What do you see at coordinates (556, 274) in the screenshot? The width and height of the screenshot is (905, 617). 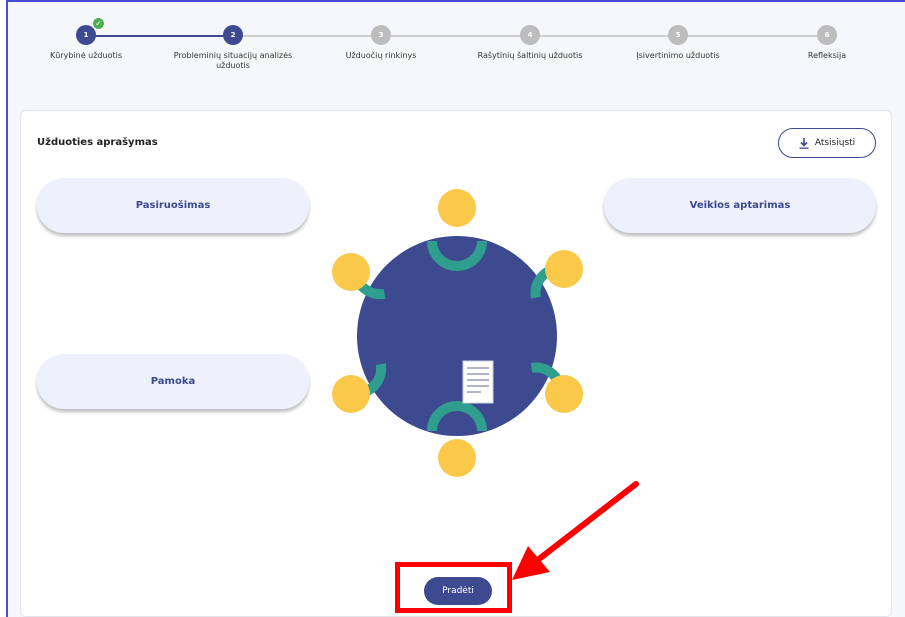 I see `person-upper-right` at bounding box center [556, 274].